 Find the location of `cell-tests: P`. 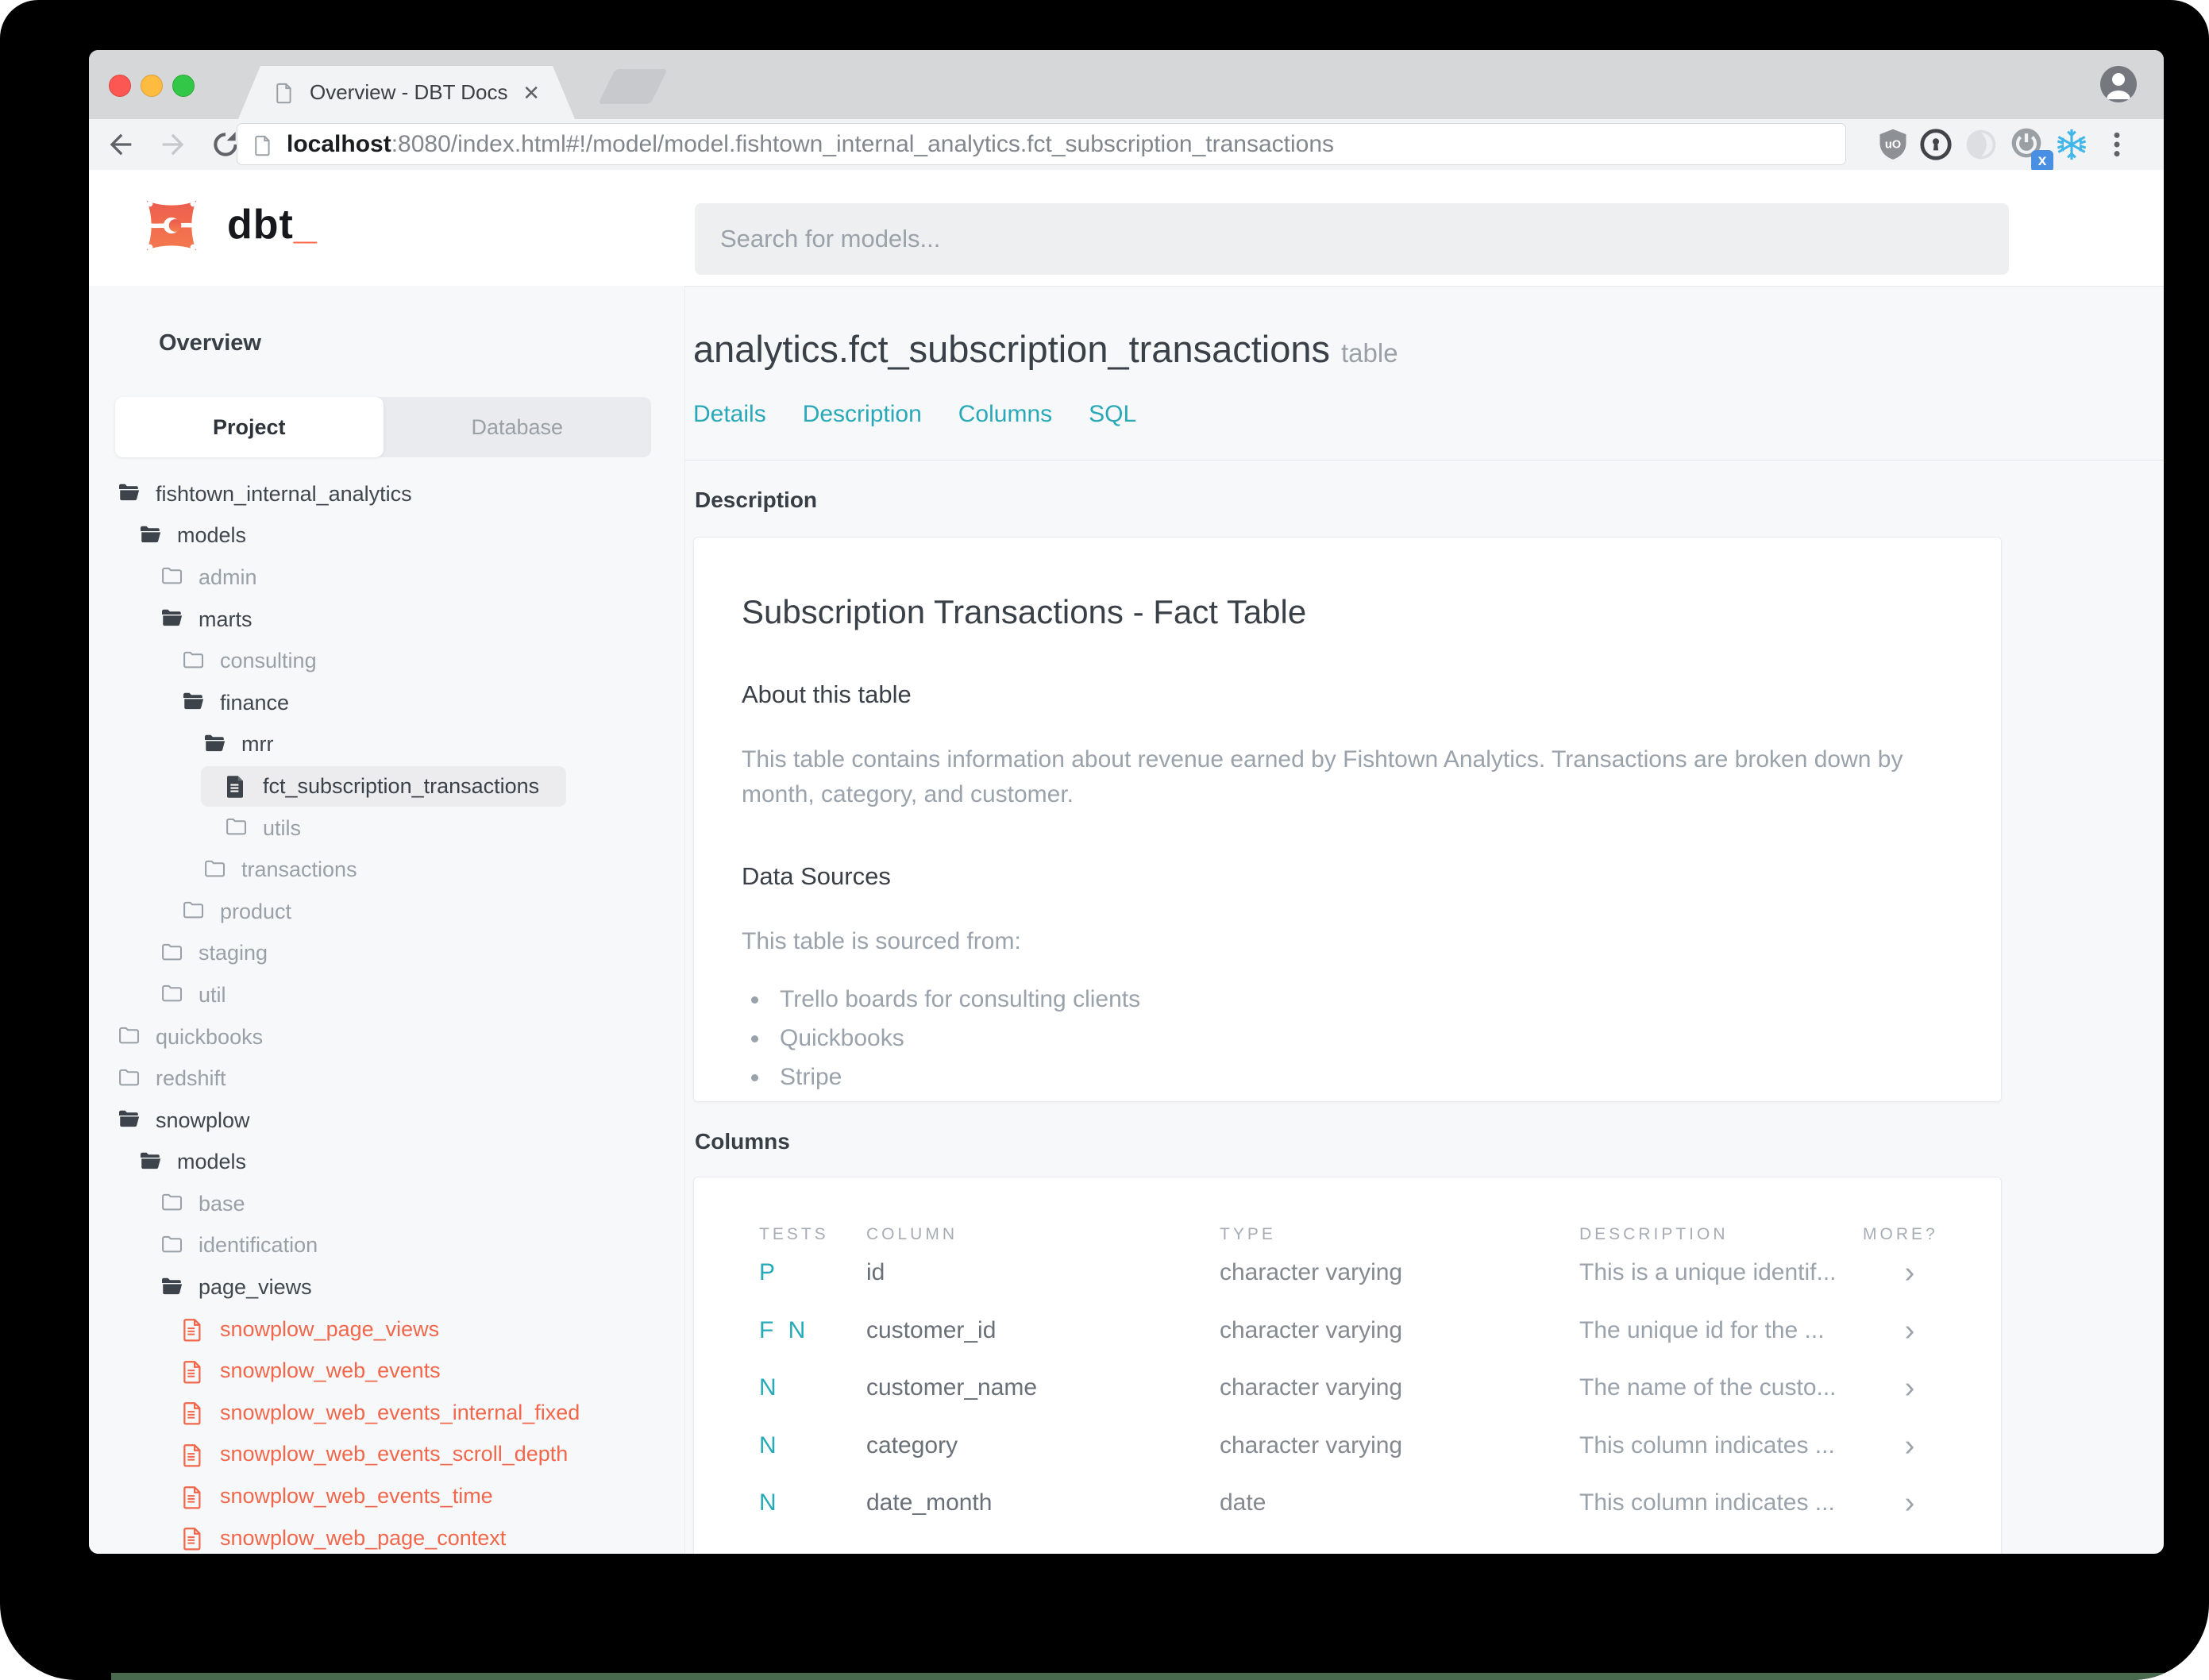

cell-tests: P is located at coordinates (769, 1272).